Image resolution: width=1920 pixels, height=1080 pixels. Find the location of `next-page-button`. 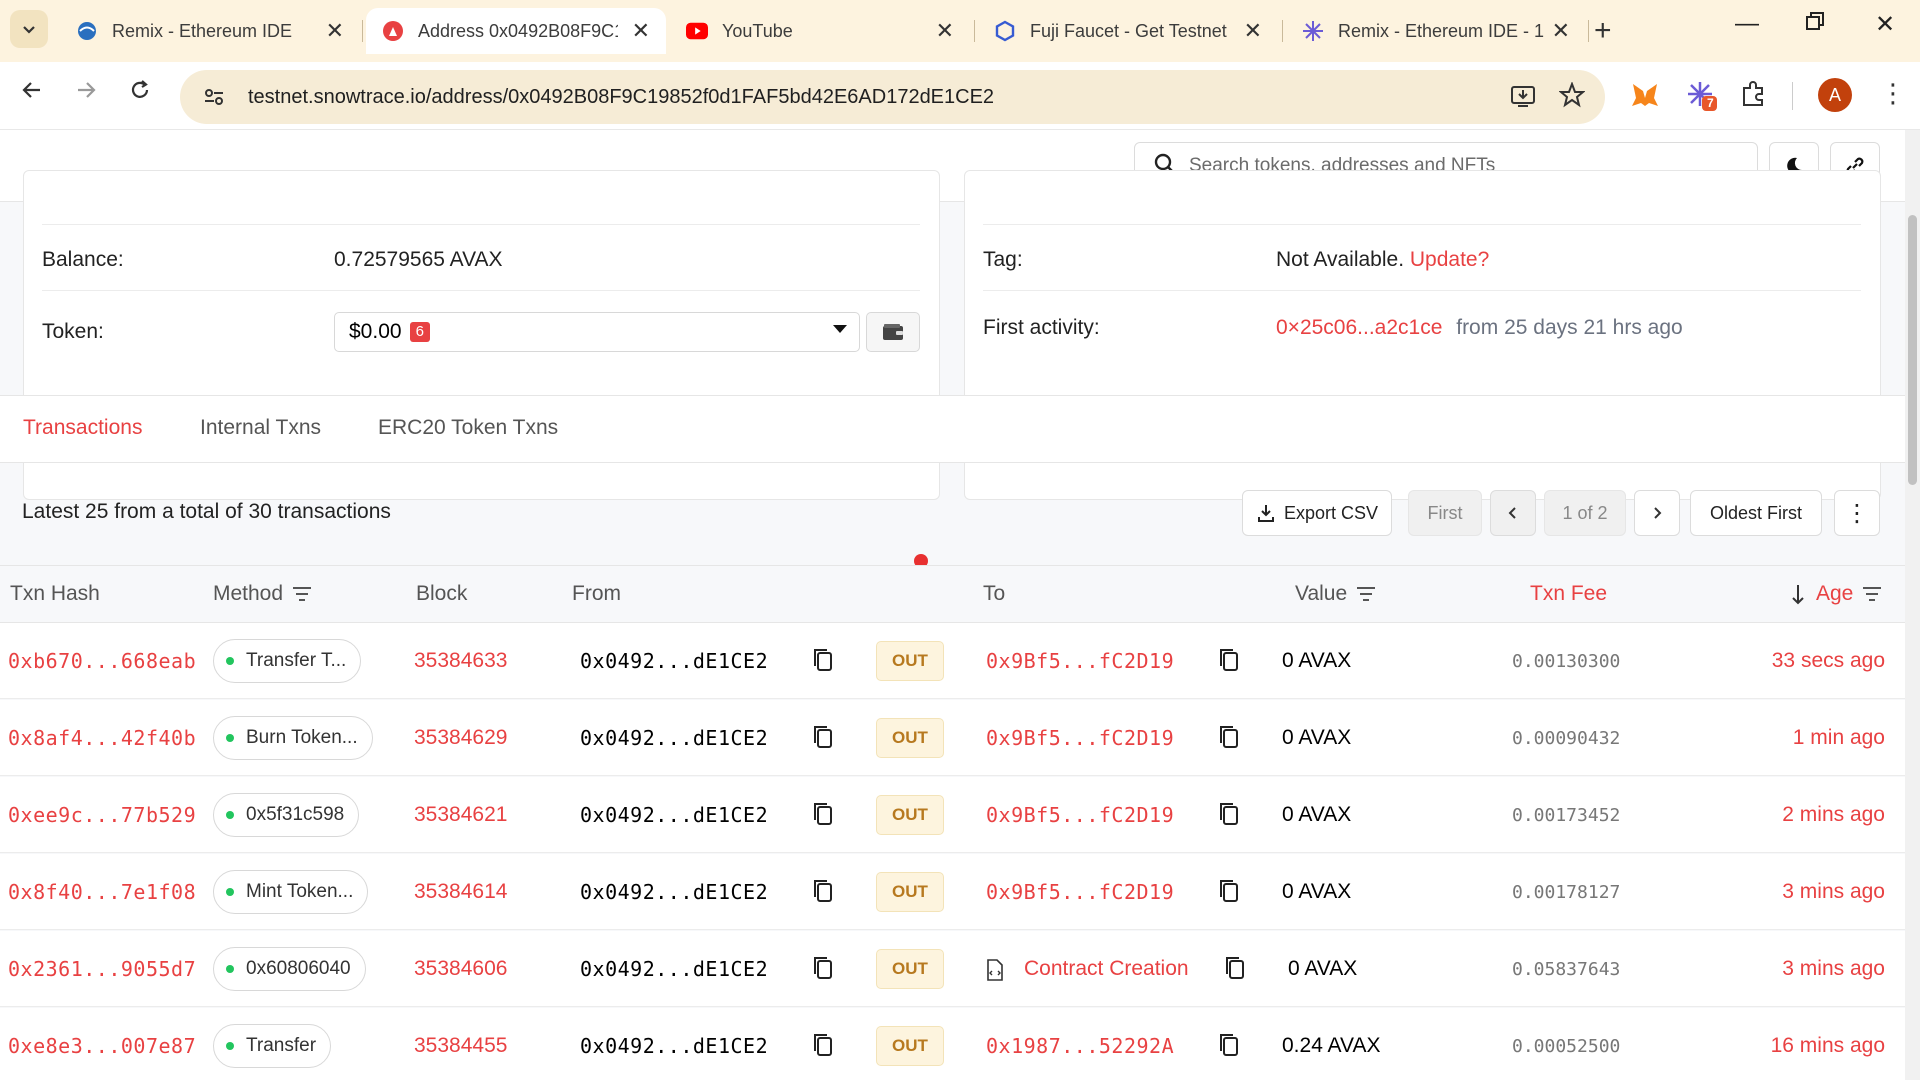

next-page-button is located at coordinates (1657, 513).